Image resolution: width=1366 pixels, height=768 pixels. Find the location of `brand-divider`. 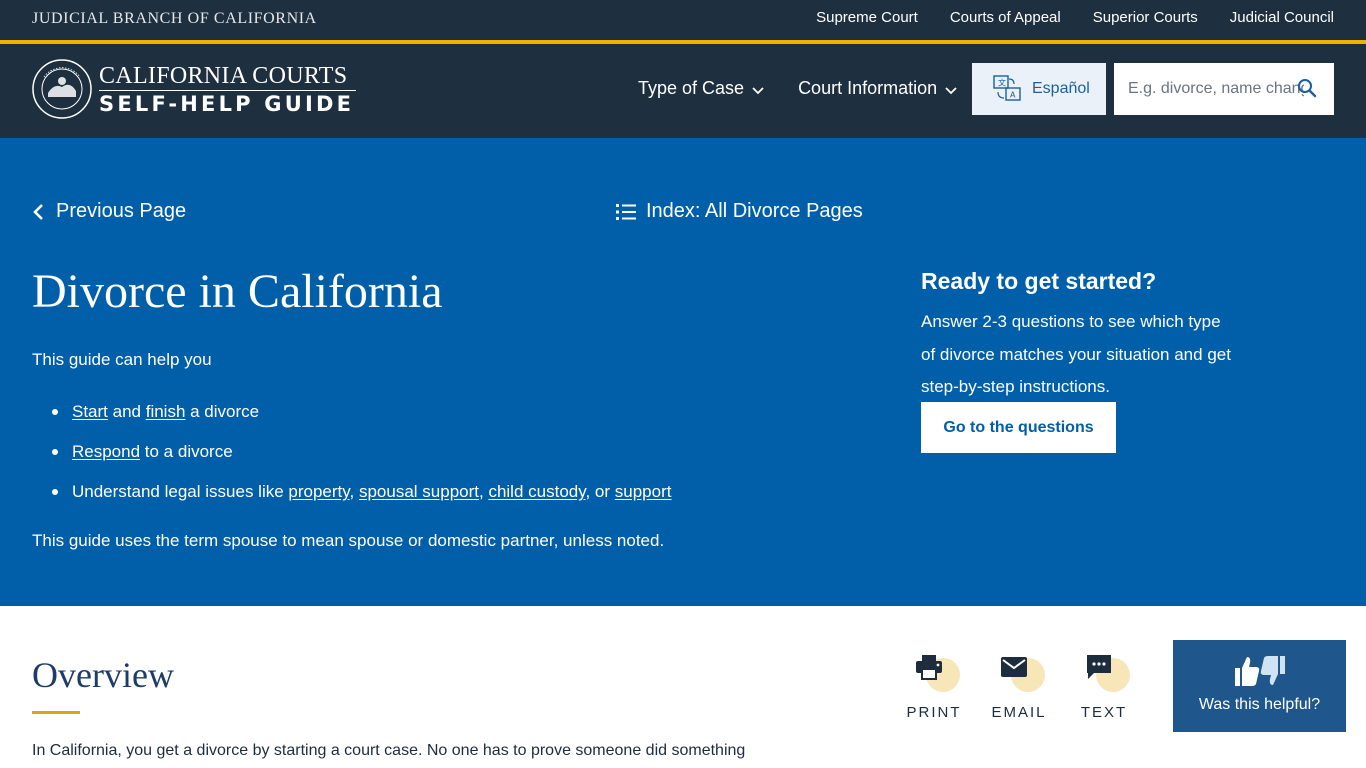

brand-divider is located at coordinates (227, 90).